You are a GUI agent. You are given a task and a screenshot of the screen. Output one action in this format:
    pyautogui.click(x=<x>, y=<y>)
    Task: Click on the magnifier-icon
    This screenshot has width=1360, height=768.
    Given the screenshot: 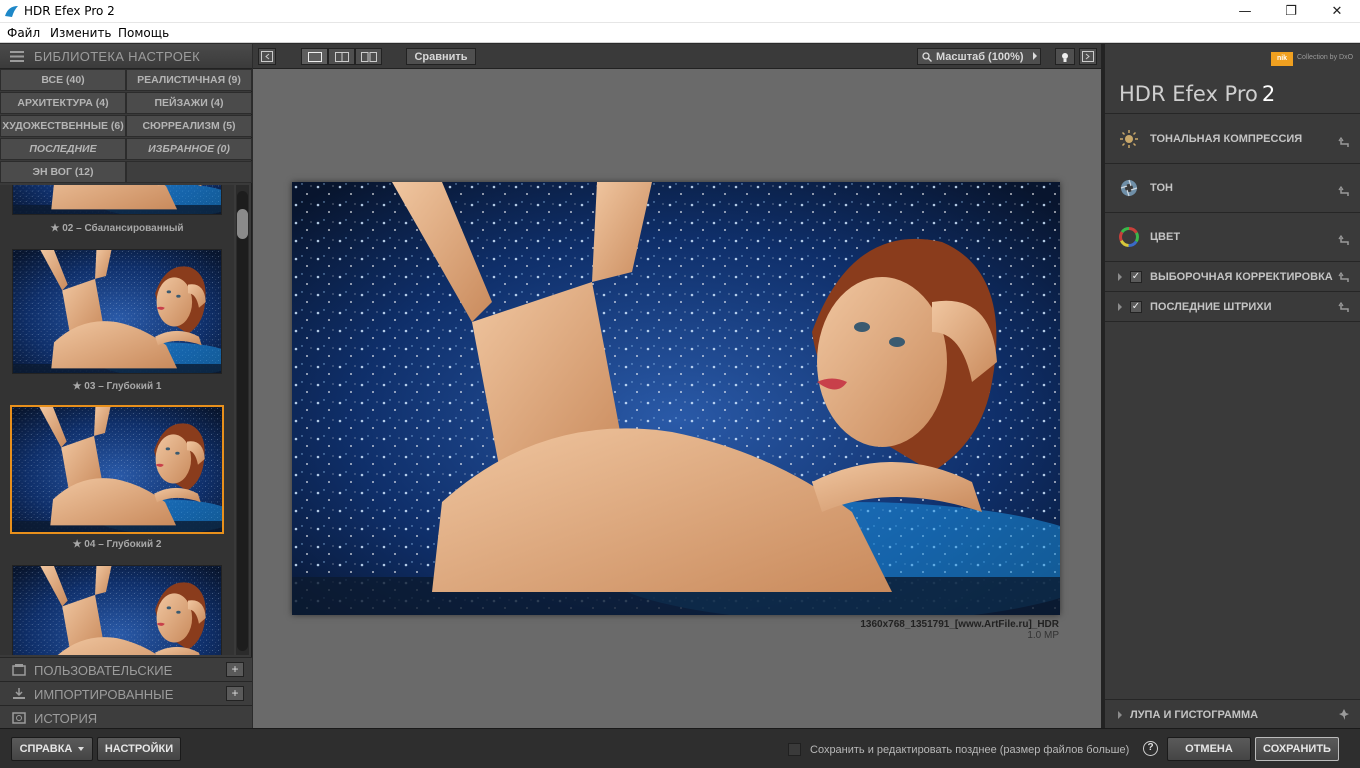 What is the action you would take?
    pyautogui.click(x=927, y=56)
    